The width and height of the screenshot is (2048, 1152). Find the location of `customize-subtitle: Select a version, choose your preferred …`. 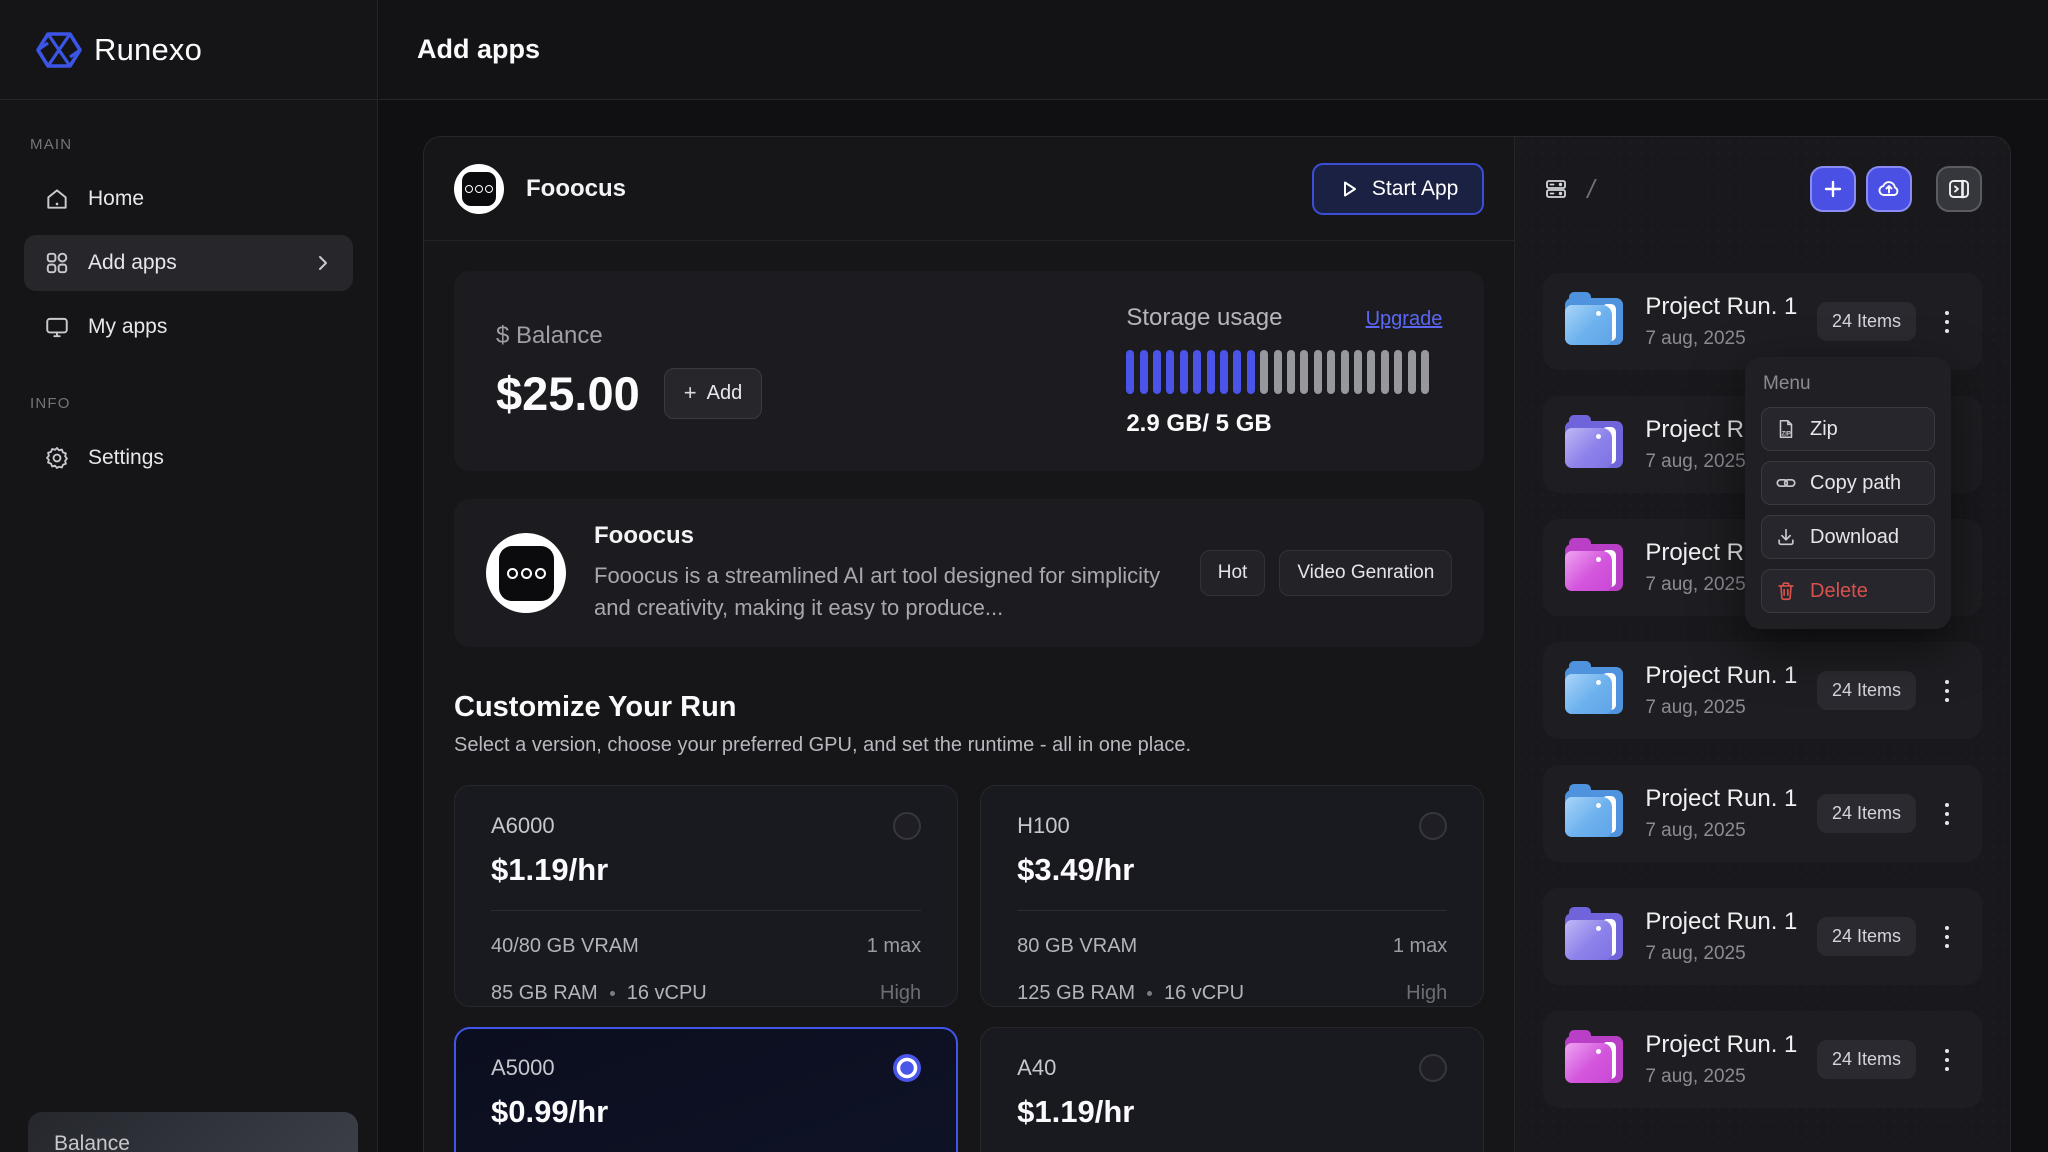

customize-subtitle: Select a version, choose your preferred … is located at coordinates (823, 745).